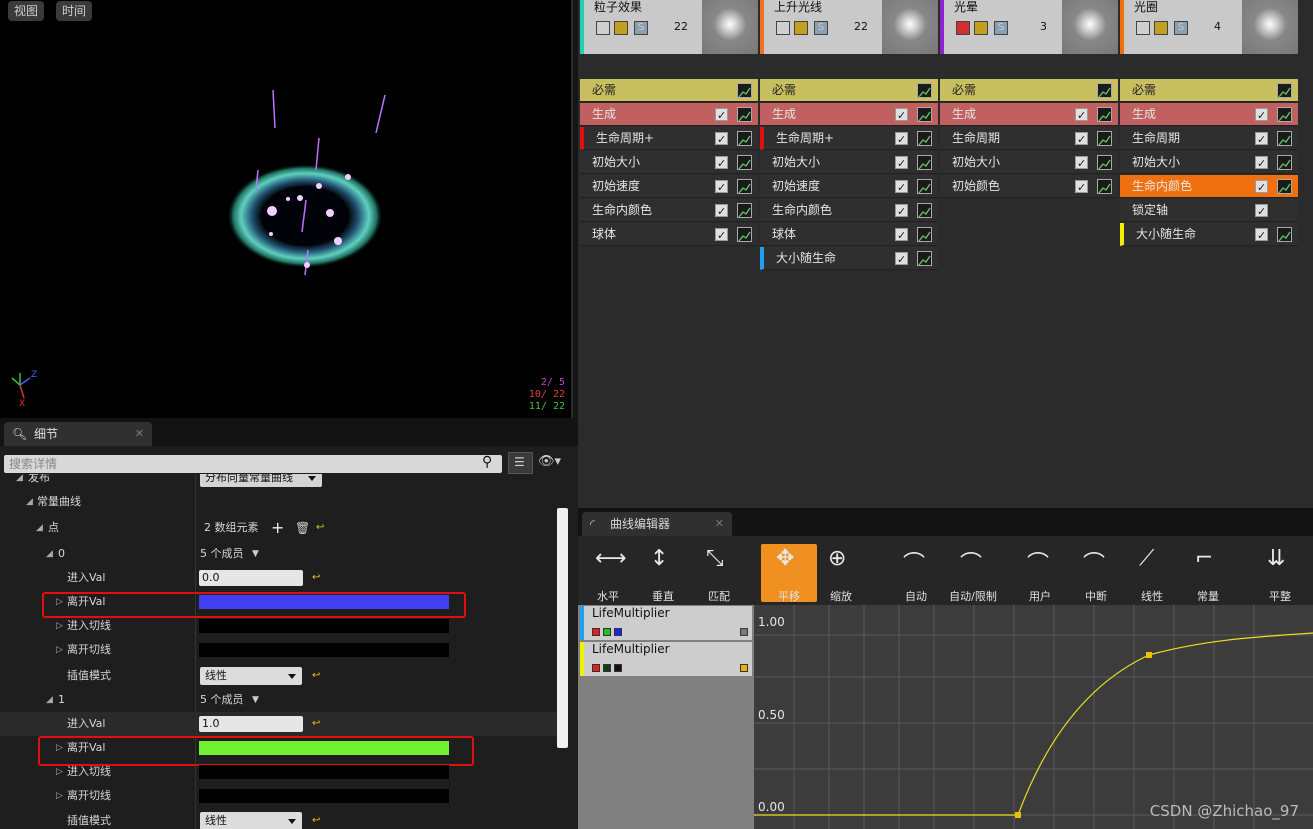  I want to click on close-icon: ✕, so click(139, 434).